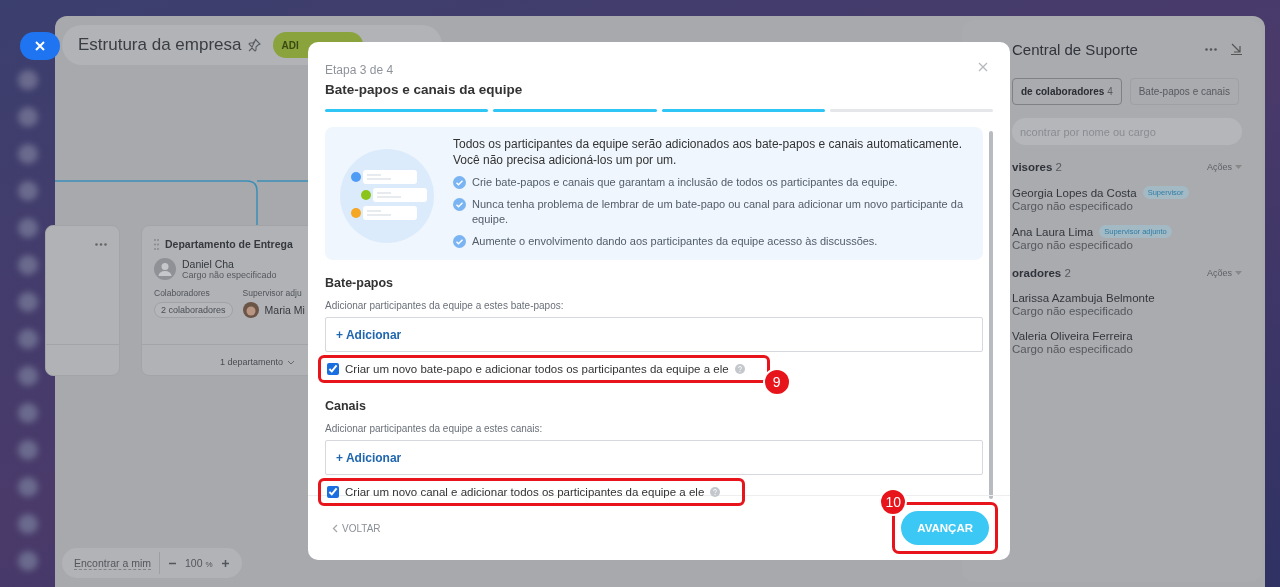 The image size is (1280, 587). I want to click on pin-icon, so click(254, 45).